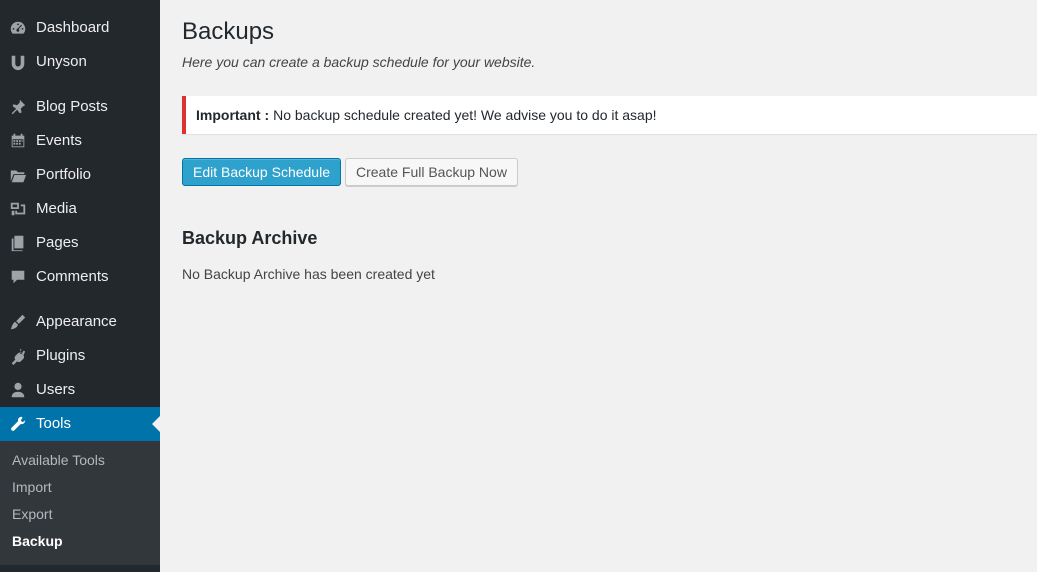 The image size is (1037, 572). I want to click on sidebar-item-blog-posts: Blog Posts, so click(80, 107).